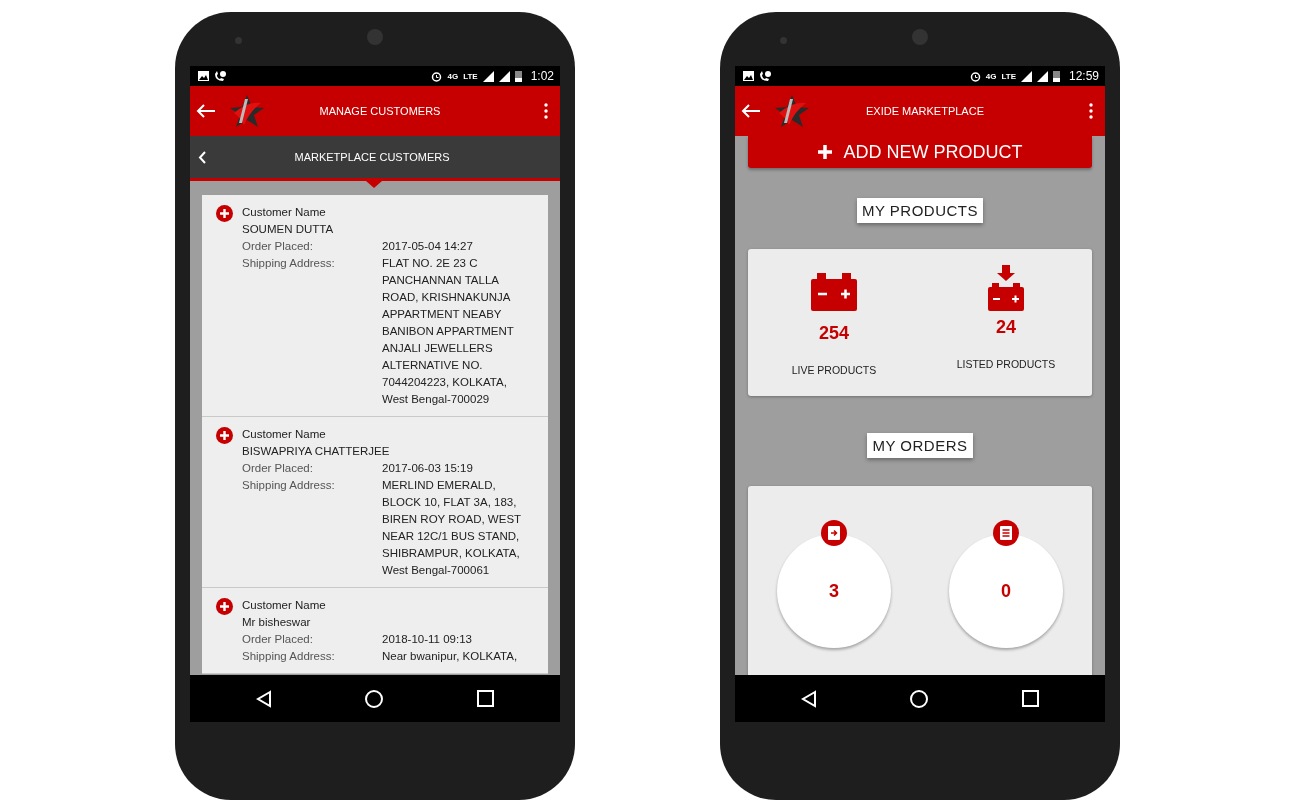 The image size is (1297, 801). I want to click on order-accept-icon, so click(834, 533).